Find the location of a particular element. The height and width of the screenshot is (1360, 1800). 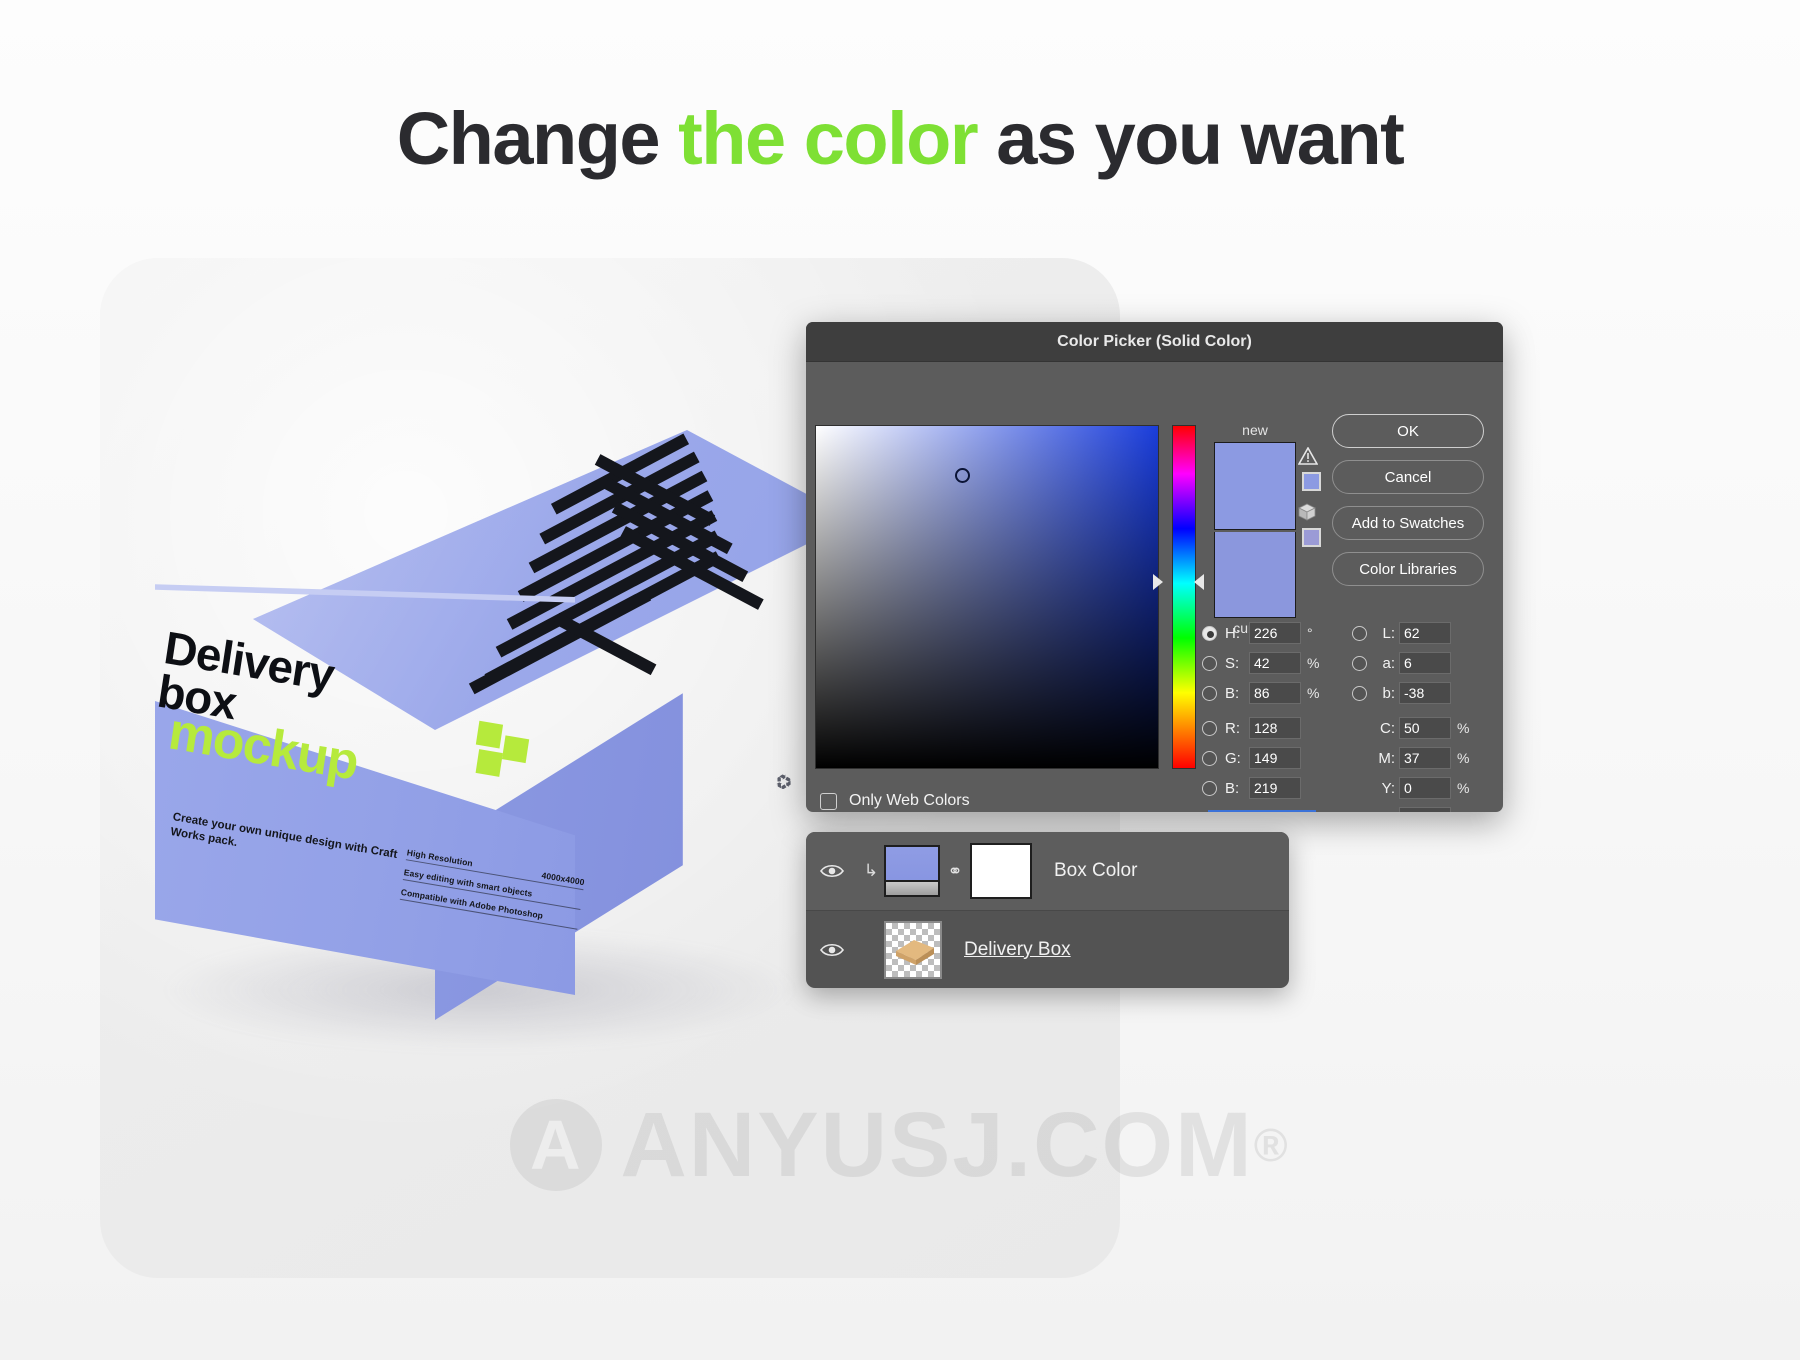

field-row-y: Y: 0 % is located at coordinates (1427, 788).